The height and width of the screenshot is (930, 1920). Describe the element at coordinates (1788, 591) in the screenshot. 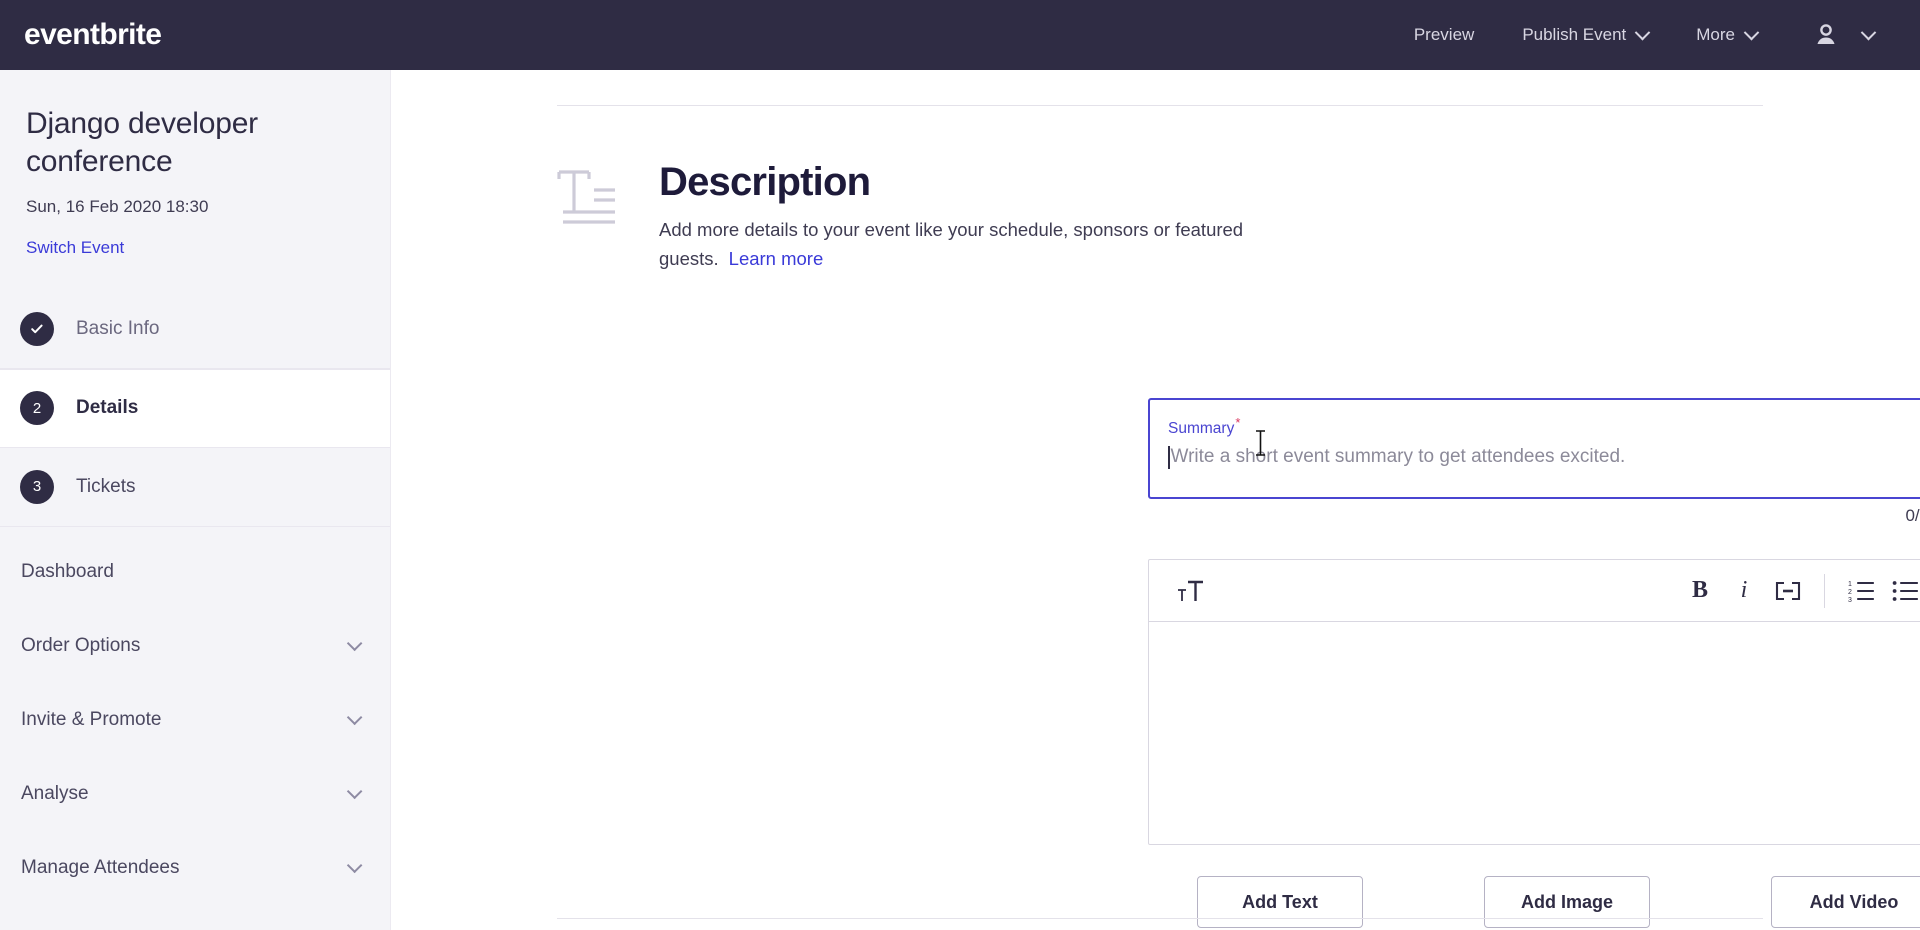

I see `link-icon` at that location.